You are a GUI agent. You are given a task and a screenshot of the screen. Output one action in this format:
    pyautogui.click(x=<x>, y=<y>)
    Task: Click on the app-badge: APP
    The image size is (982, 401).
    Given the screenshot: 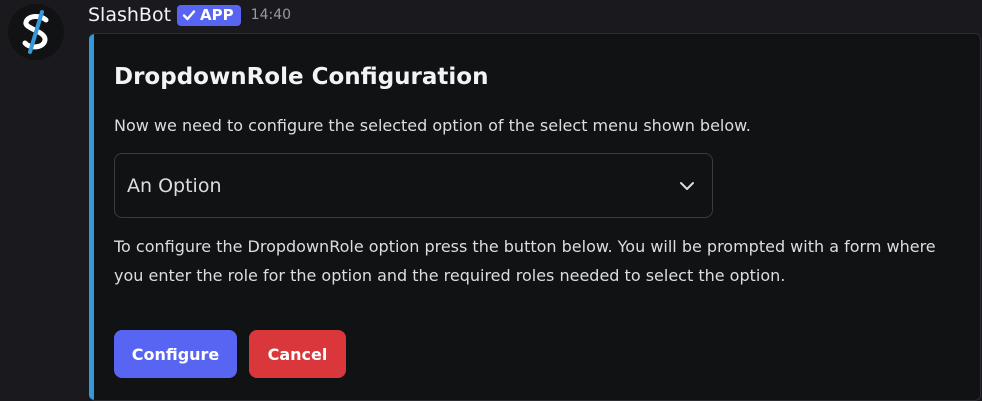 What is the action you would take?
    pyautogui.click(x=209, y=15)
    